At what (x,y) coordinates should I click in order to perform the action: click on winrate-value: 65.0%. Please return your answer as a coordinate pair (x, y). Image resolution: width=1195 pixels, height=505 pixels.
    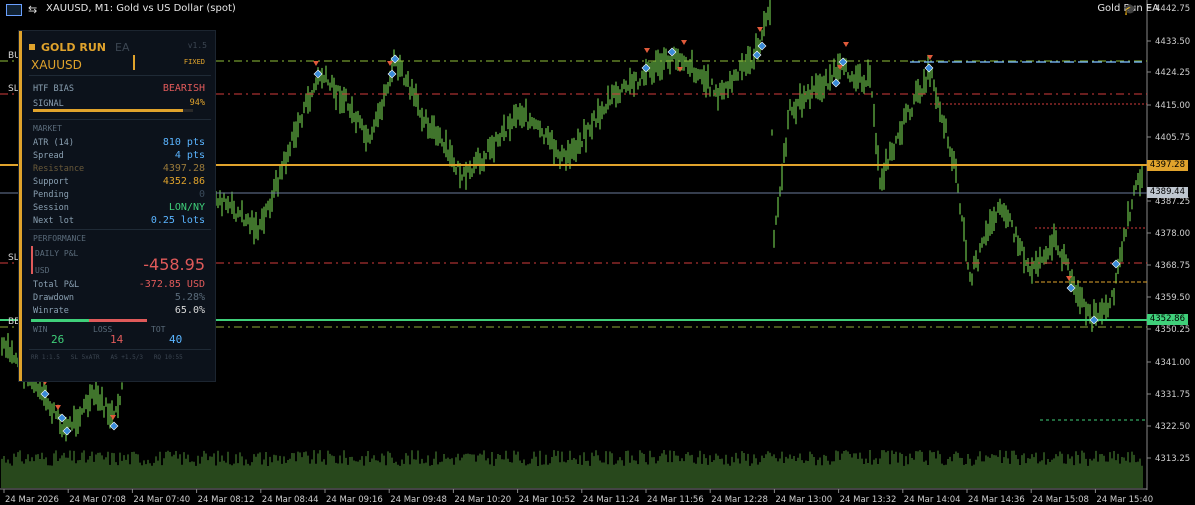
    Looking at the image, I should click on (189, 310).